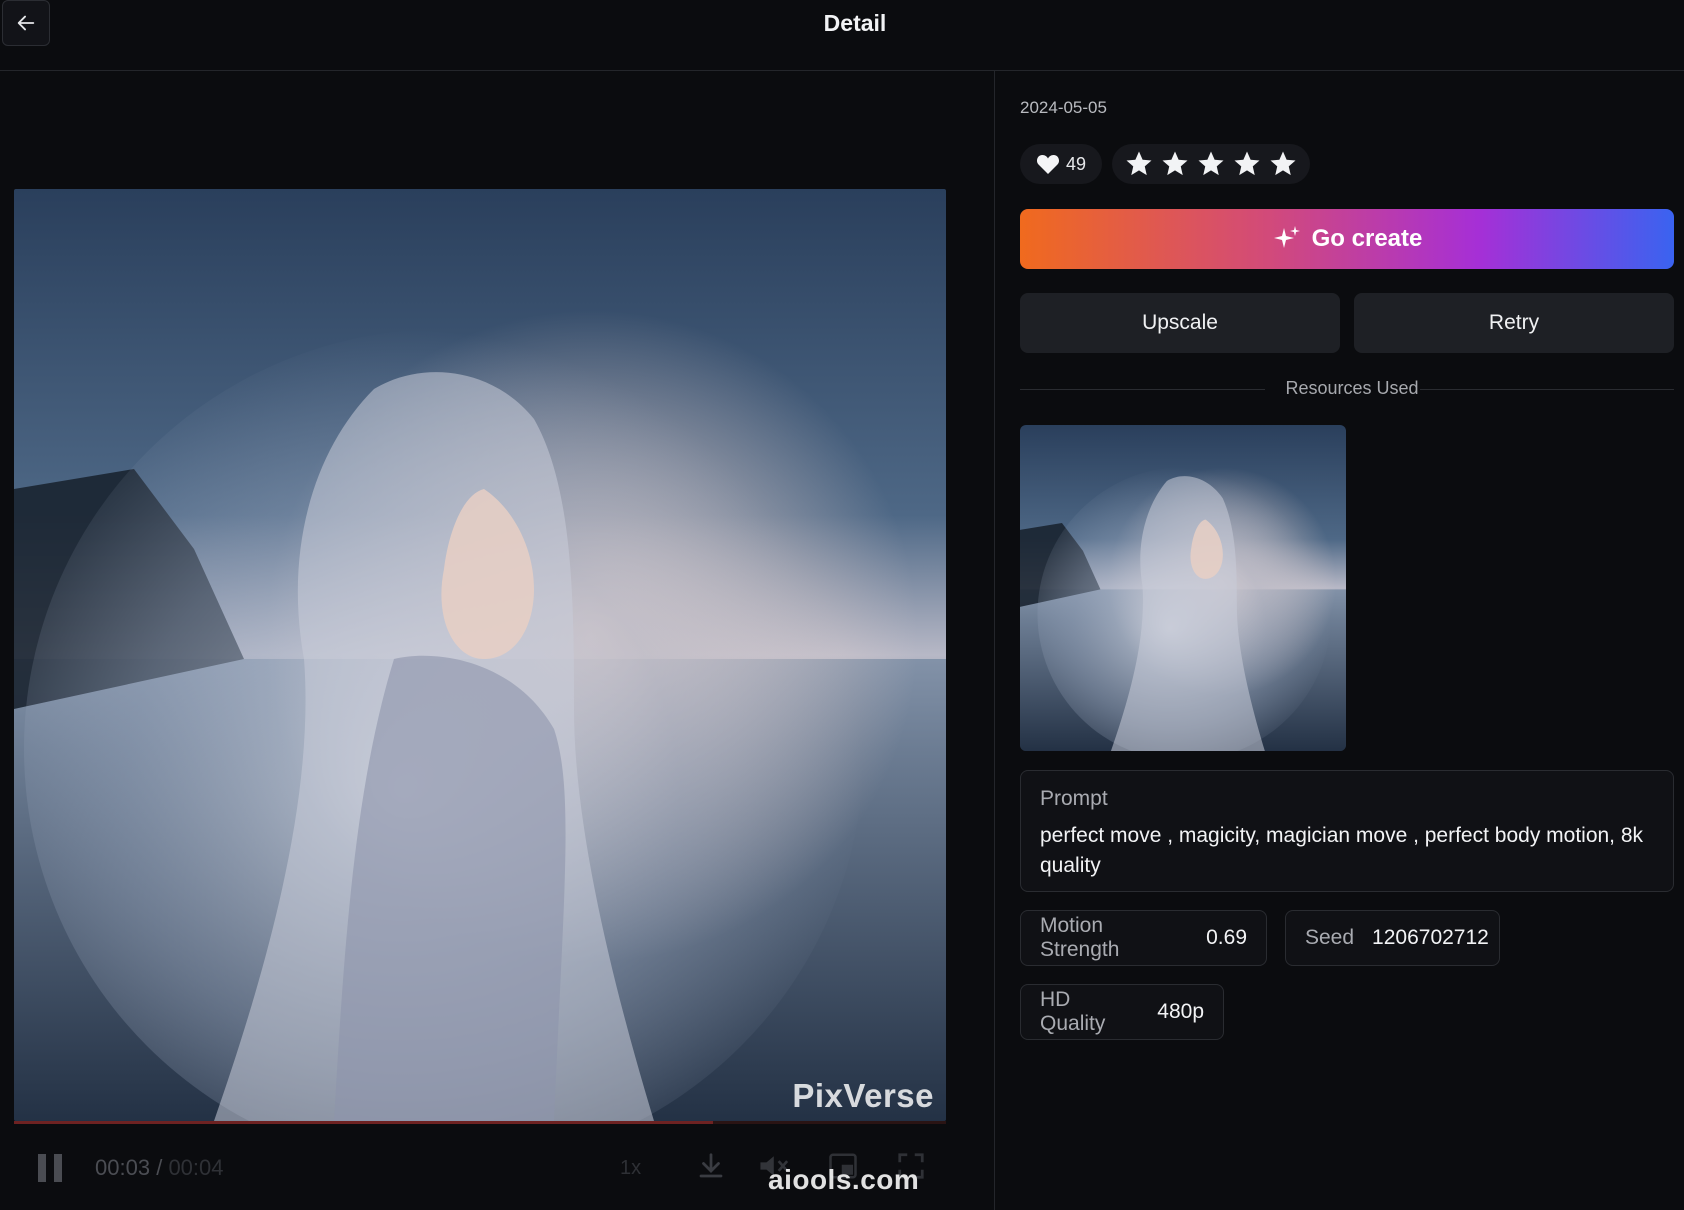 This screenshot has height=1210, width=1684. Describe the element at coordinates (630, 1168) in the screenshot. I see `playback-speed-button: 1x` at that location.